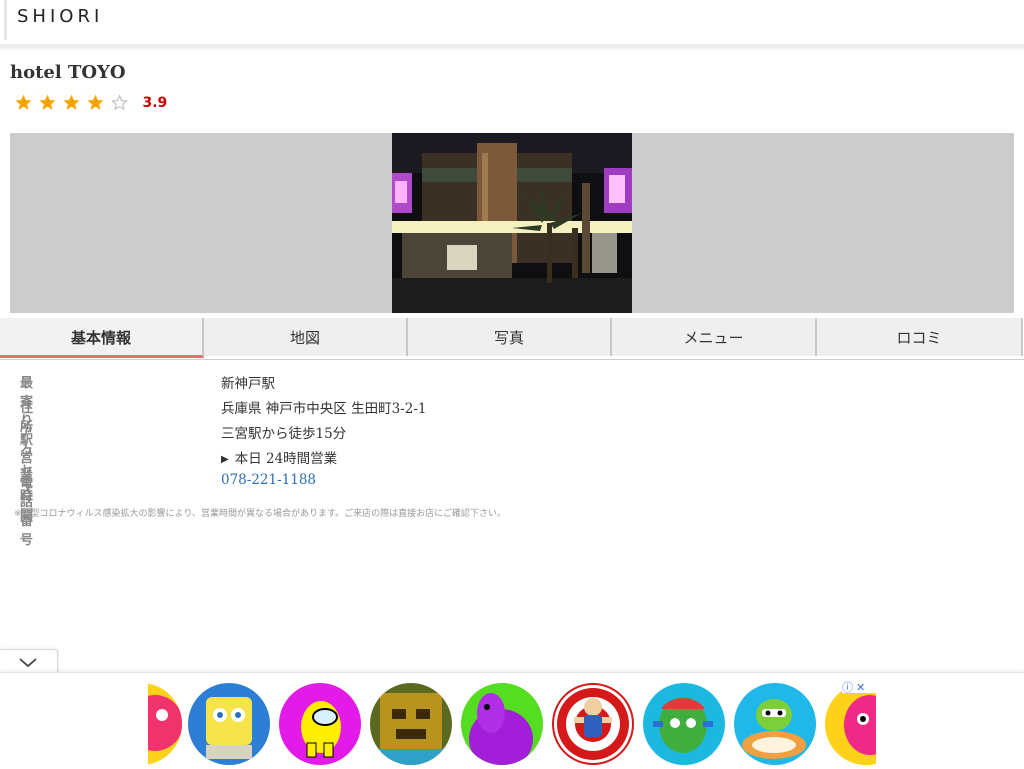 The width and height of the screenshot is (1024, 769). I want to click on pink-blob-character-icon, so click(860, 725).